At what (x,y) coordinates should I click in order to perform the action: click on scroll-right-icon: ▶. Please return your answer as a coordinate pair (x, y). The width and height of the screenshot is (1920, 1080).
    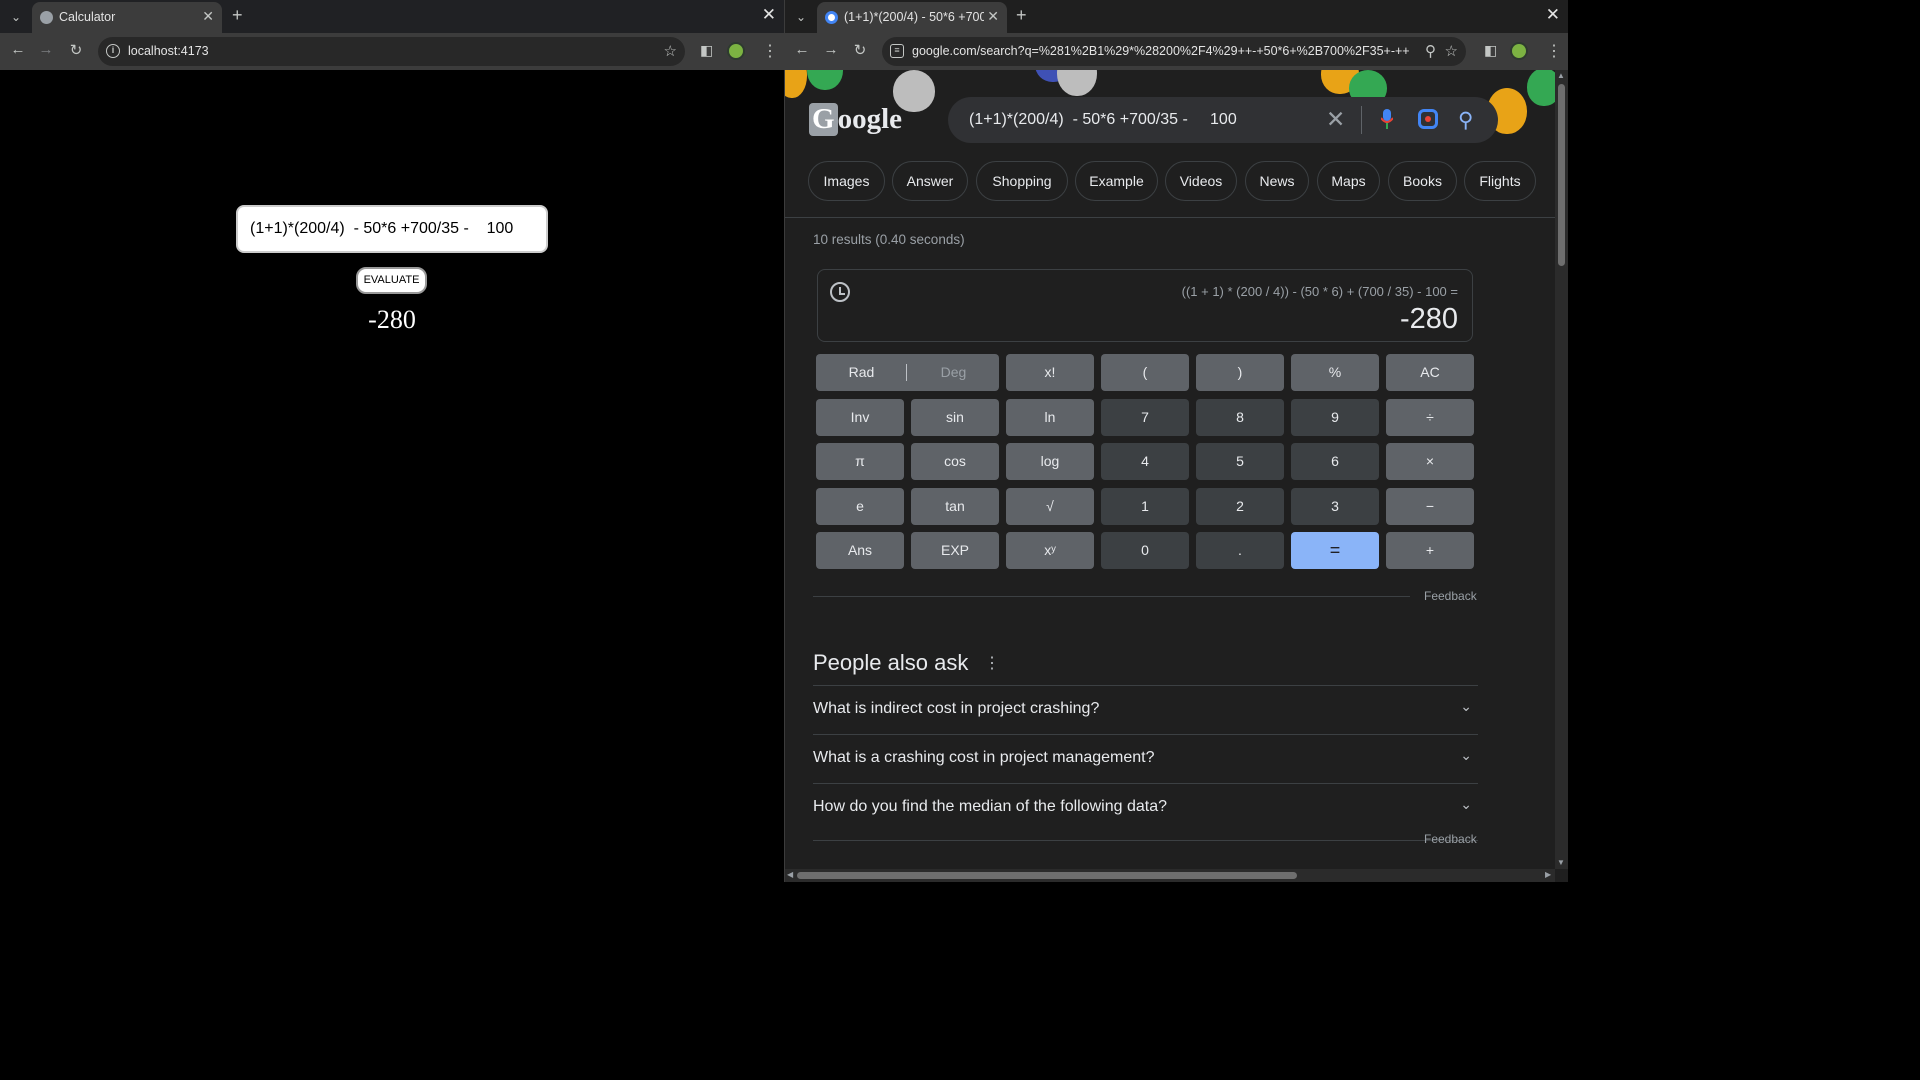
    Looking at the image, I should click on (1548, 874).